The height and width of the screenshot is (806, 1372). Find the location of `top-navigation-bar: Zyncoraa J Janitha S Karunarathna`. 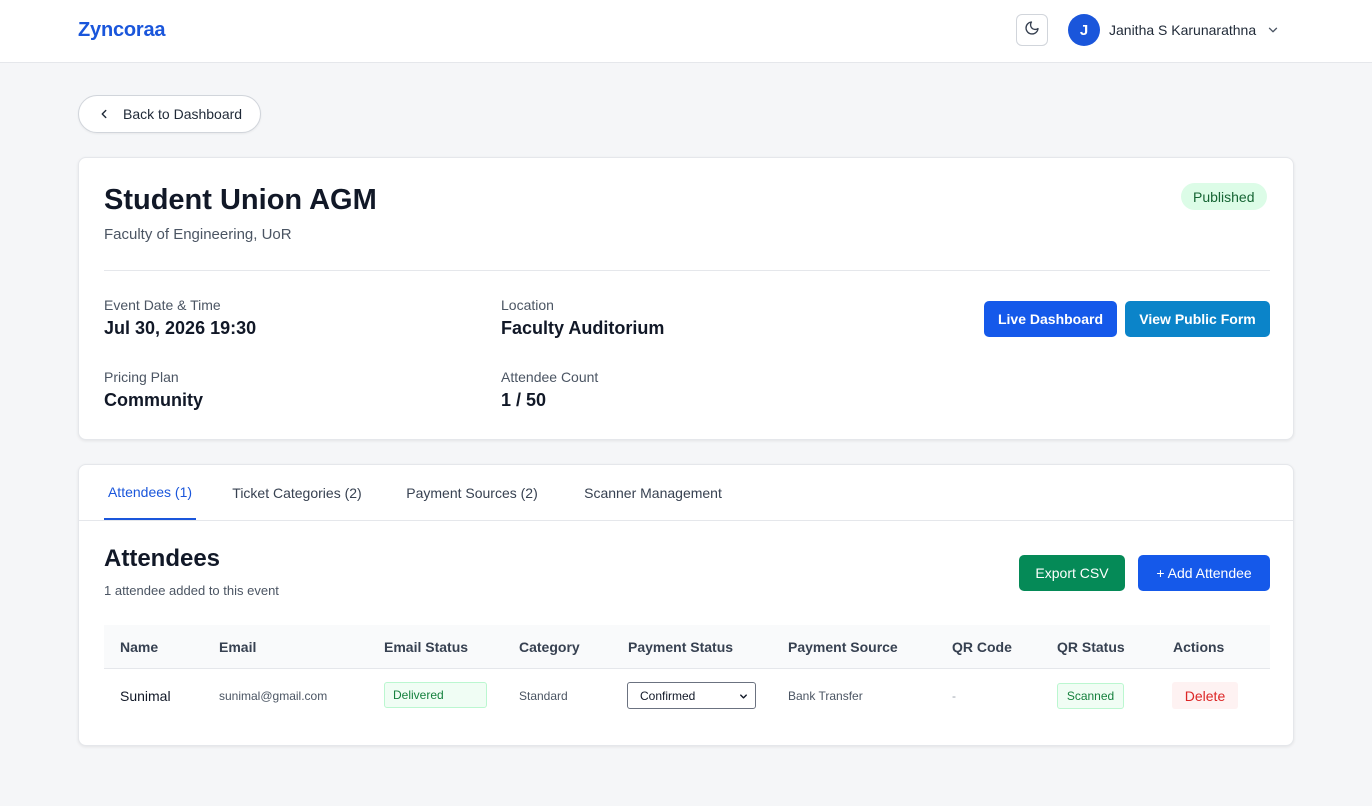

top-navigation-bar: Zyncoraa J Janitha S Karunarathna is located at coordinates (686, 31).